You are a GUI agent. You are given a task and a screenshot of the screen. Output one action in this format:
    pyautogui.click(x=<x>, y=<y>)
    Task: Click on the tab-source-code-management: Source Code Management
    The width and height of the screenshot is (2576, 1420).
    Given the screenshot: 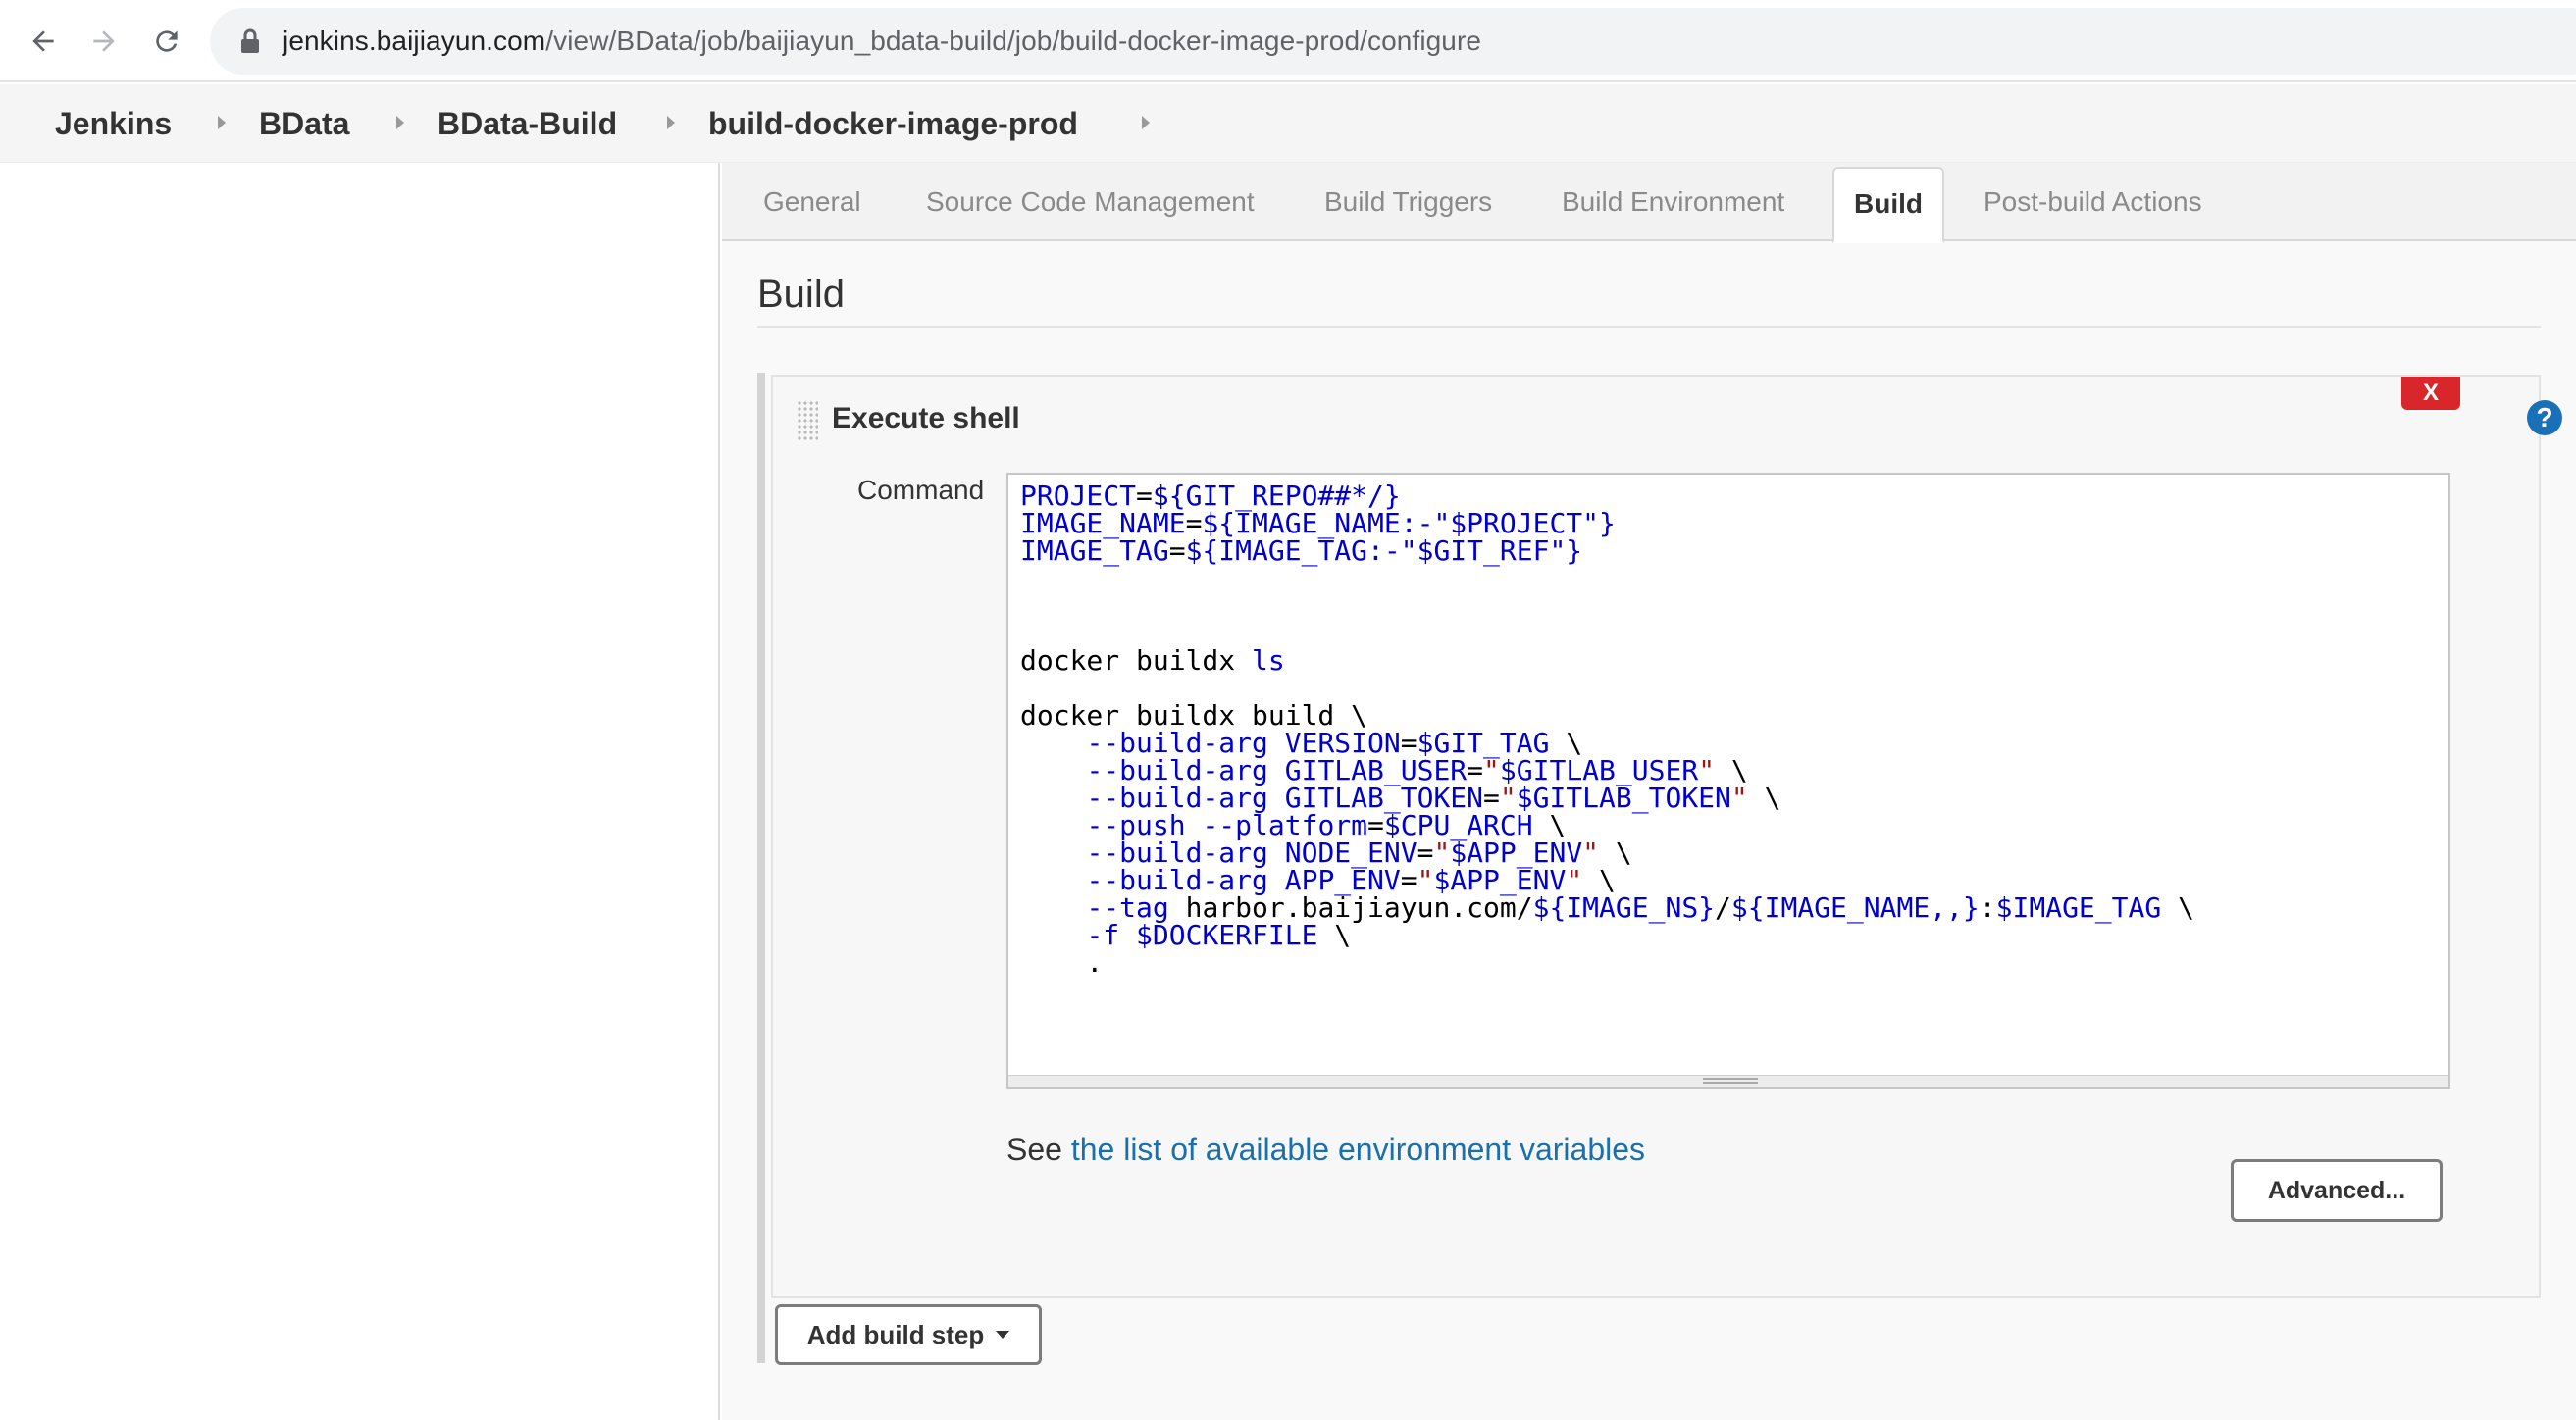 What is the action you would take?
    pyautogui.click(x=1090, y=202)
    